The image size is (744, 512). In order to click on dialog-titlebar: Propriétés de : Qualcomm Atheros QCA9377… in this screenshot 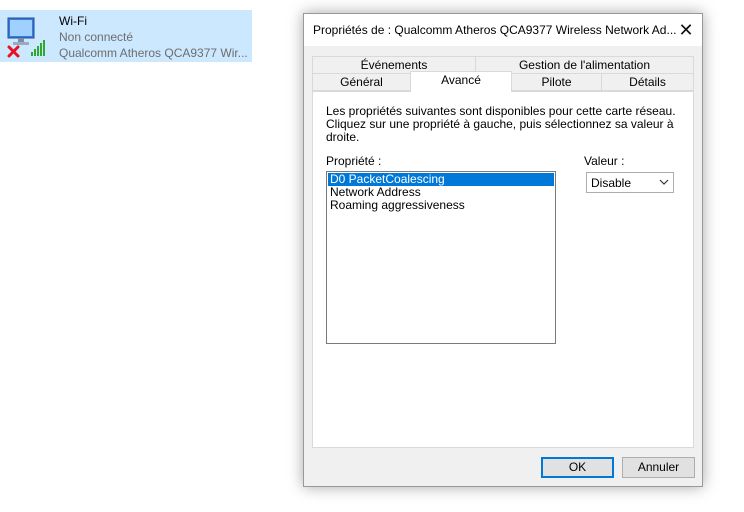, I will do `click(503, 30)`.